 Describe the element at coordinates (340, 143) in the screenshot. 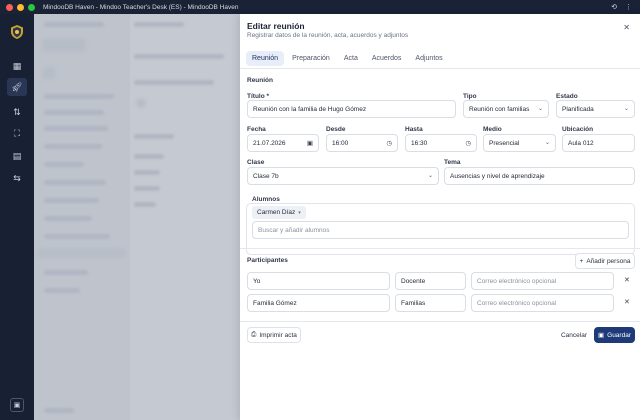

I see `desde-value: 16:00` at that location.